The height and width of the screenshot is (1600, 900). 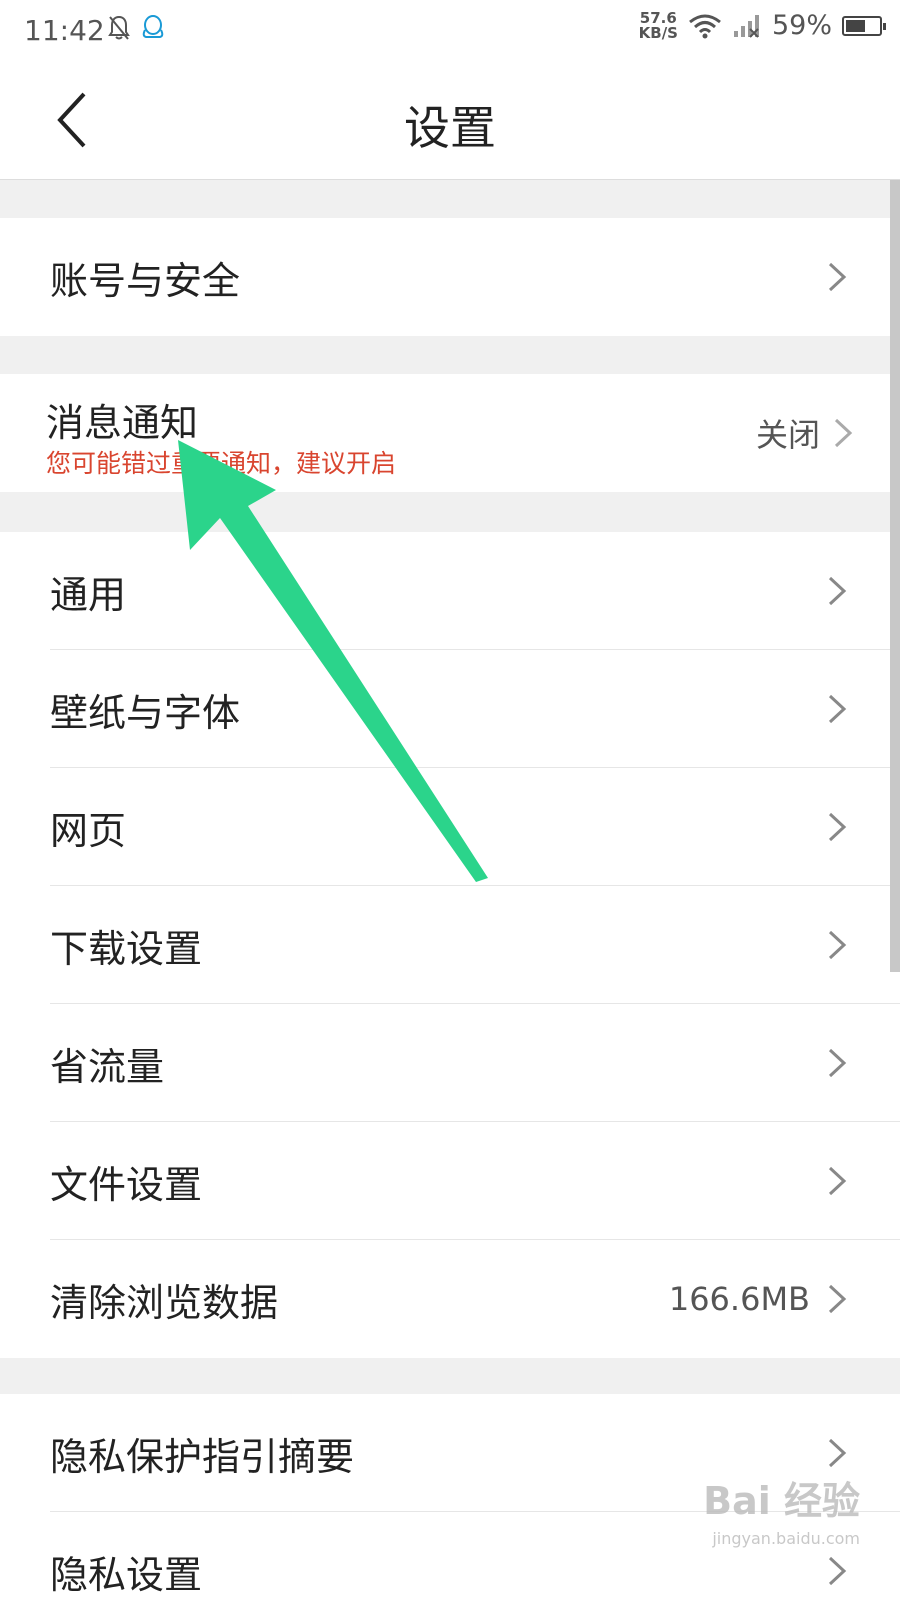 What do you see at coordinates (145, 712) in the screenshot?
I see `setting-item-label: 壁纸与字体` at bounding box center [145, 712].